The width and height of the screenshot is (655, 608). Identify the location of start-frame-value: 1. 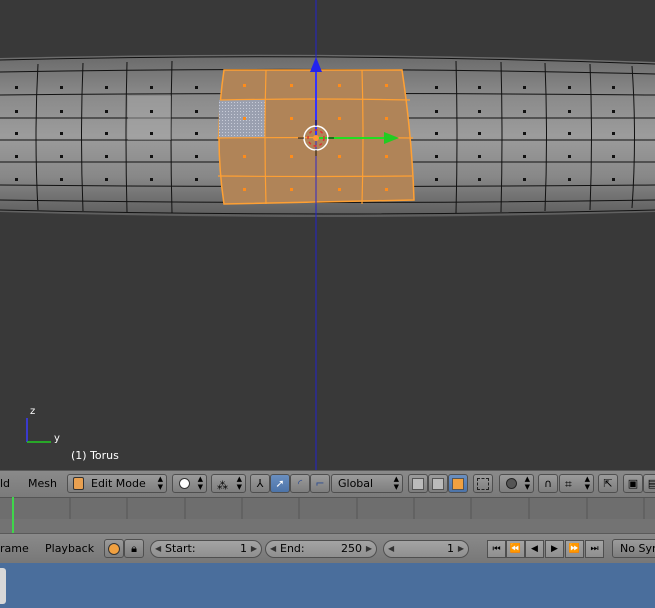
(243, 548).